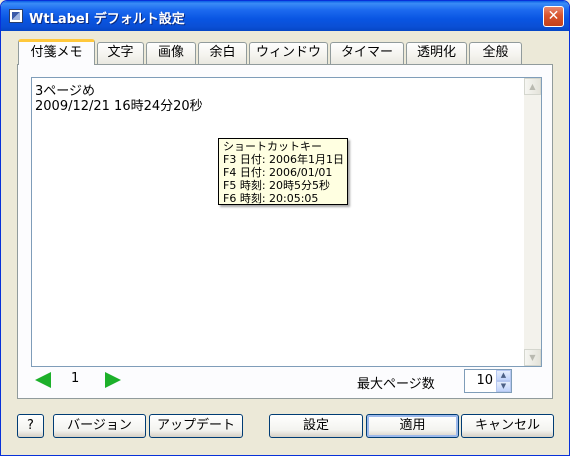 This screenshot has width=570, height=456. What do you see at coordinates (495, 53) in the screenshot?
I see `tab-general: 全般` at bounding box center [495, 53].